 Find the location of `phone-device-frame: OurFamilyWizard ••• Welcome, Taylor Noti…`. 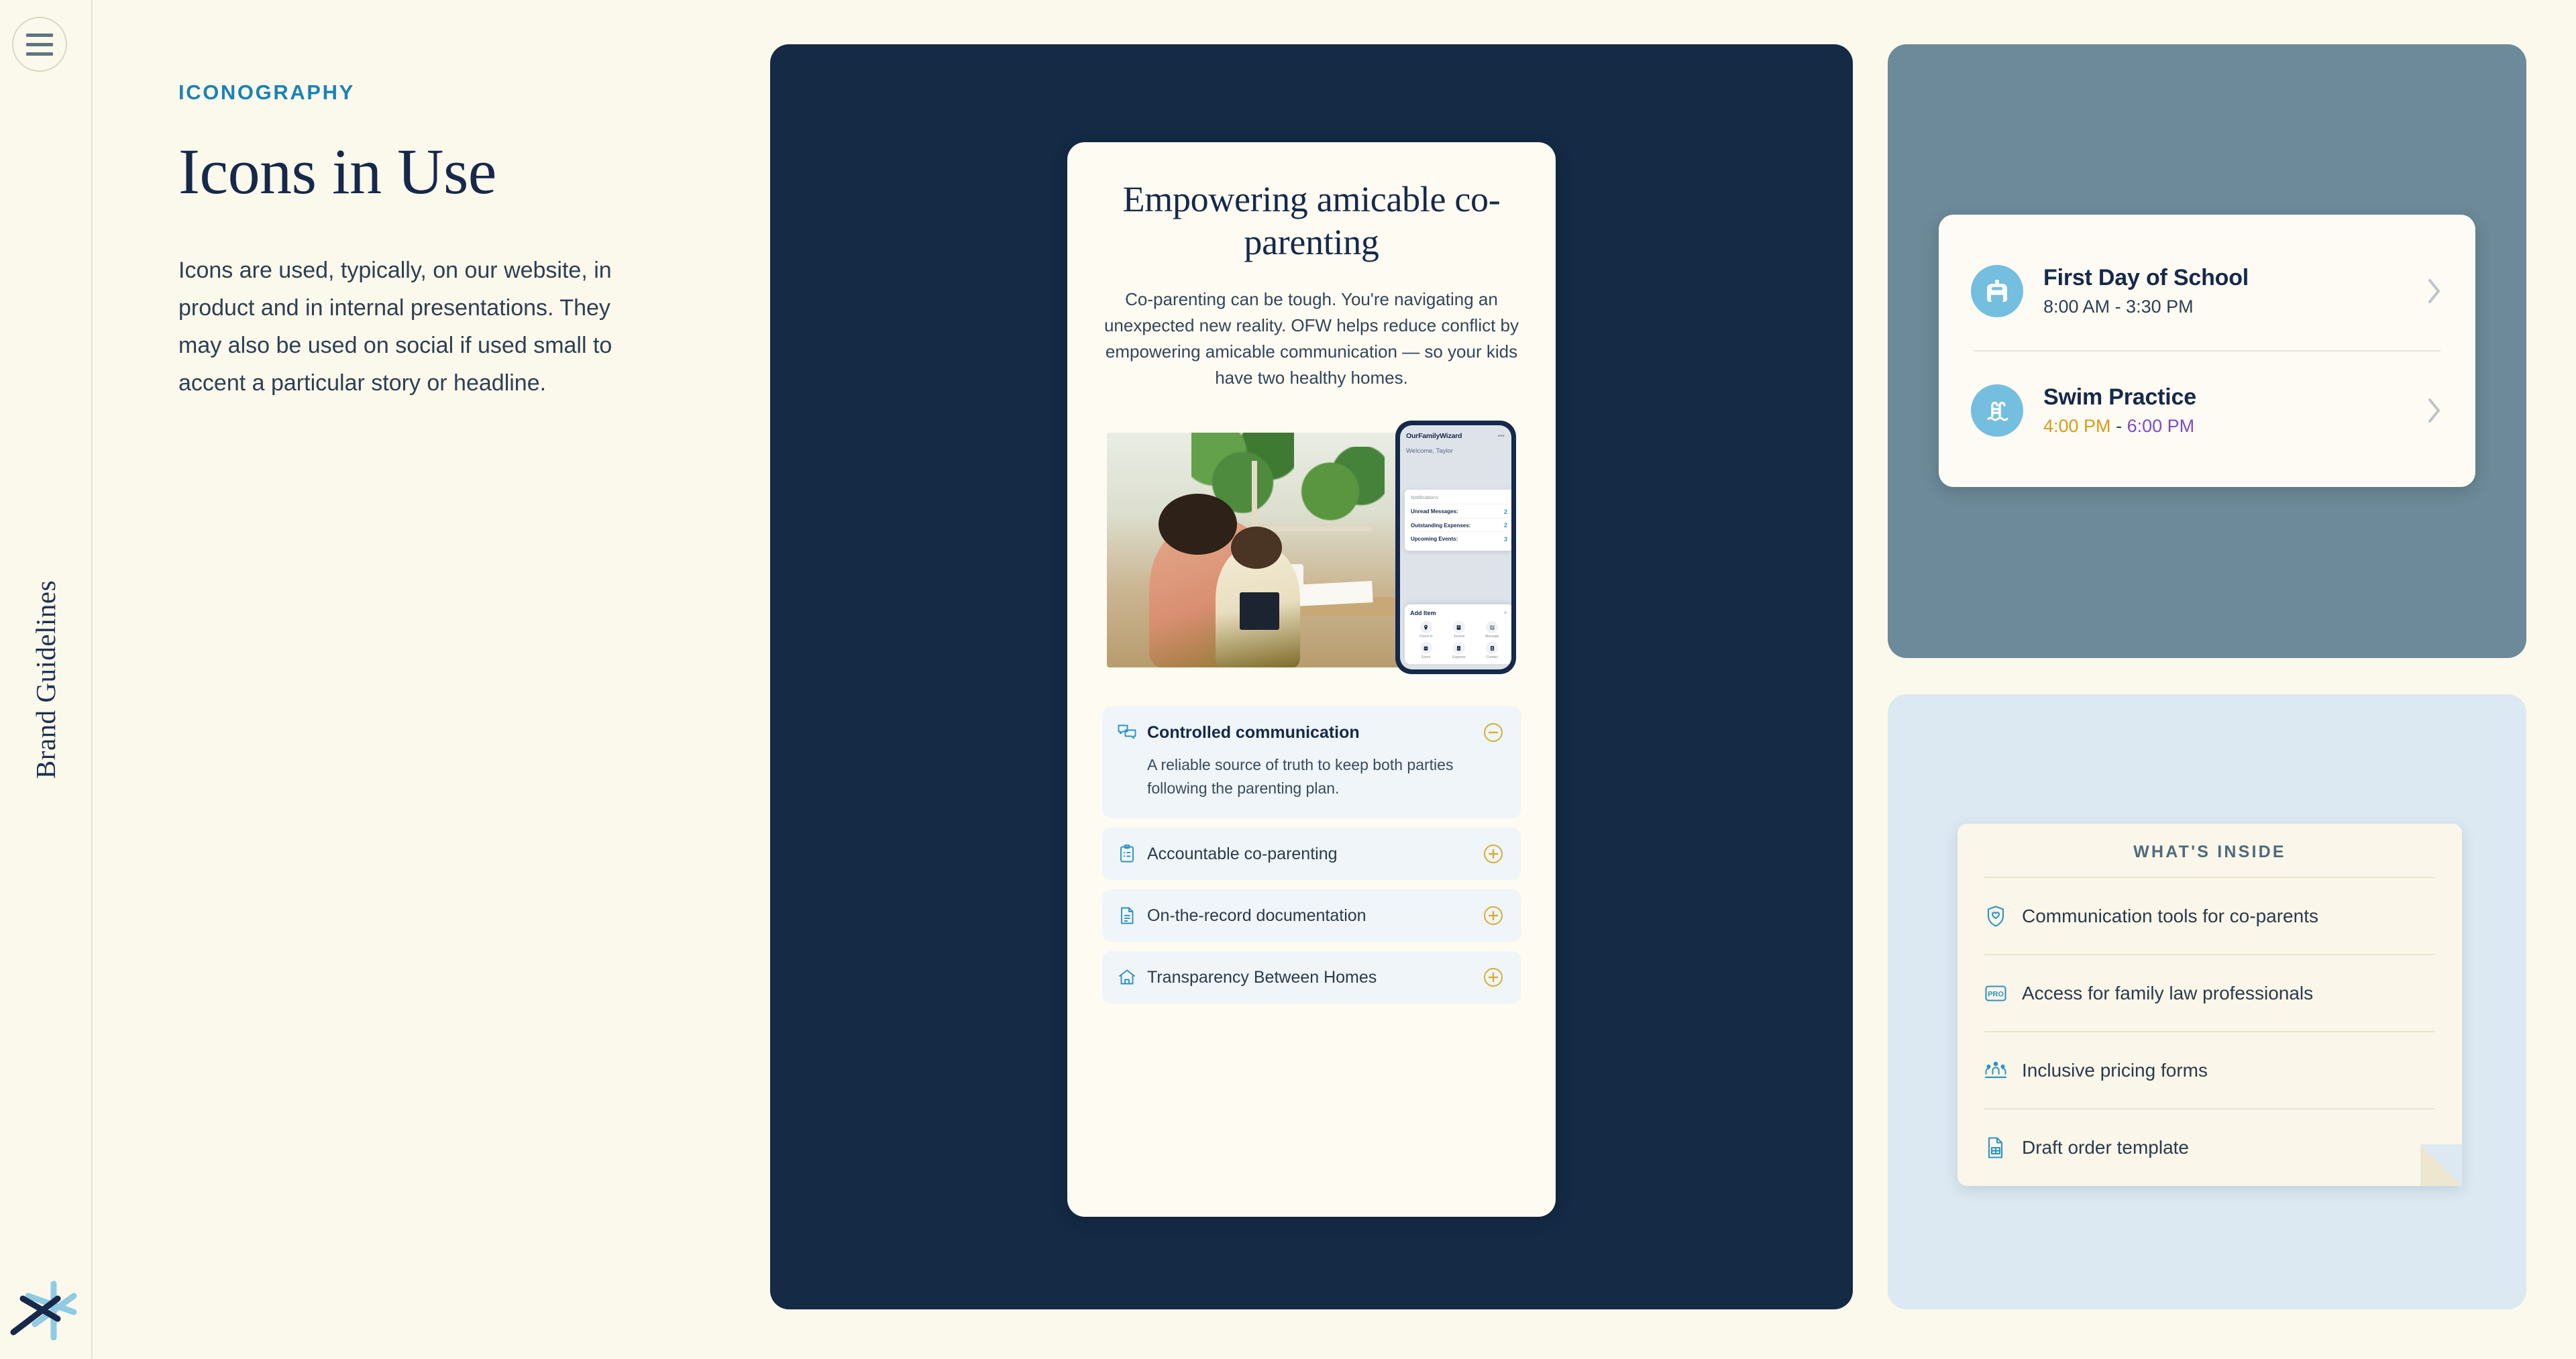

phone-device-frame: OurFamilyWizard ••• Welcome, Taylor Noti… is located at coordinates (1455, 548).